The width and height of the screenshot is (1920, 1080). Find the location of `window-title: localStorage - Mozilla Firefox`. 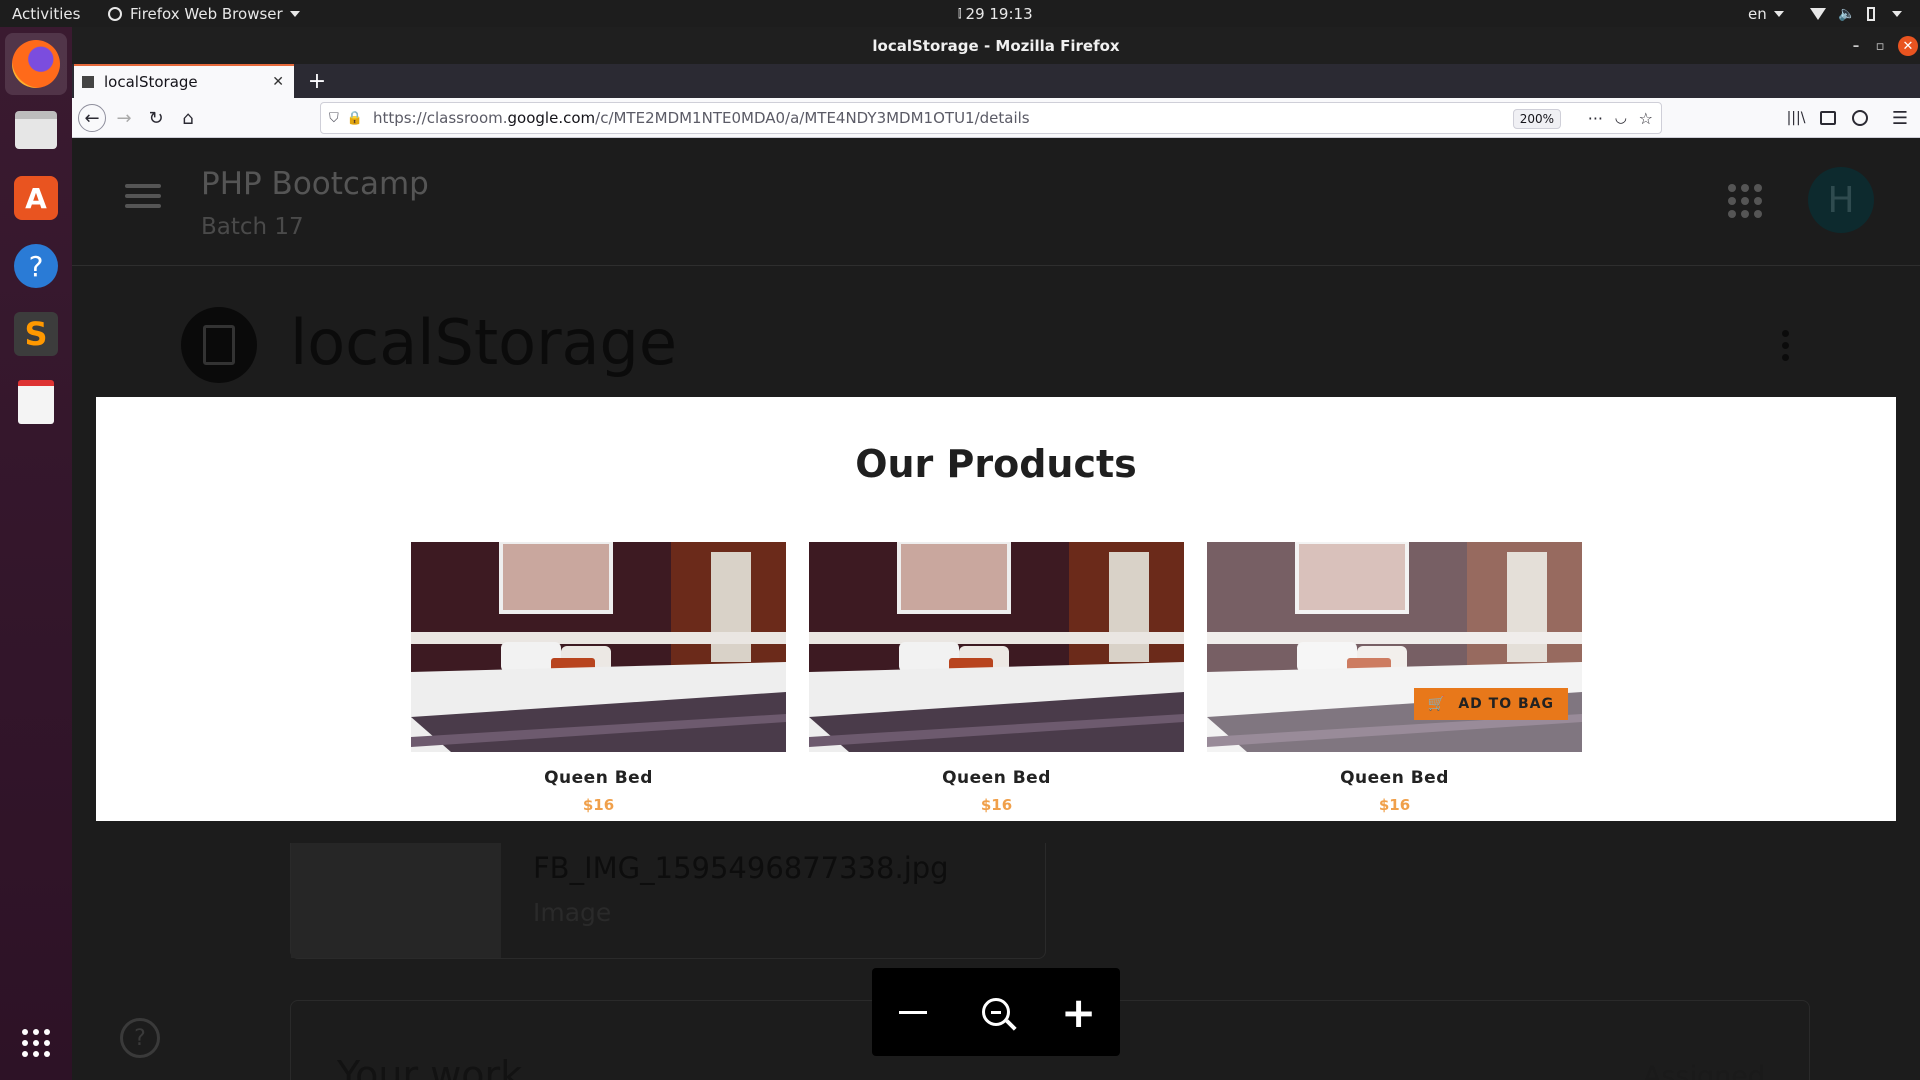

window-title: localStorage - Mozilla Firefox is located at coordinates (996, 45).